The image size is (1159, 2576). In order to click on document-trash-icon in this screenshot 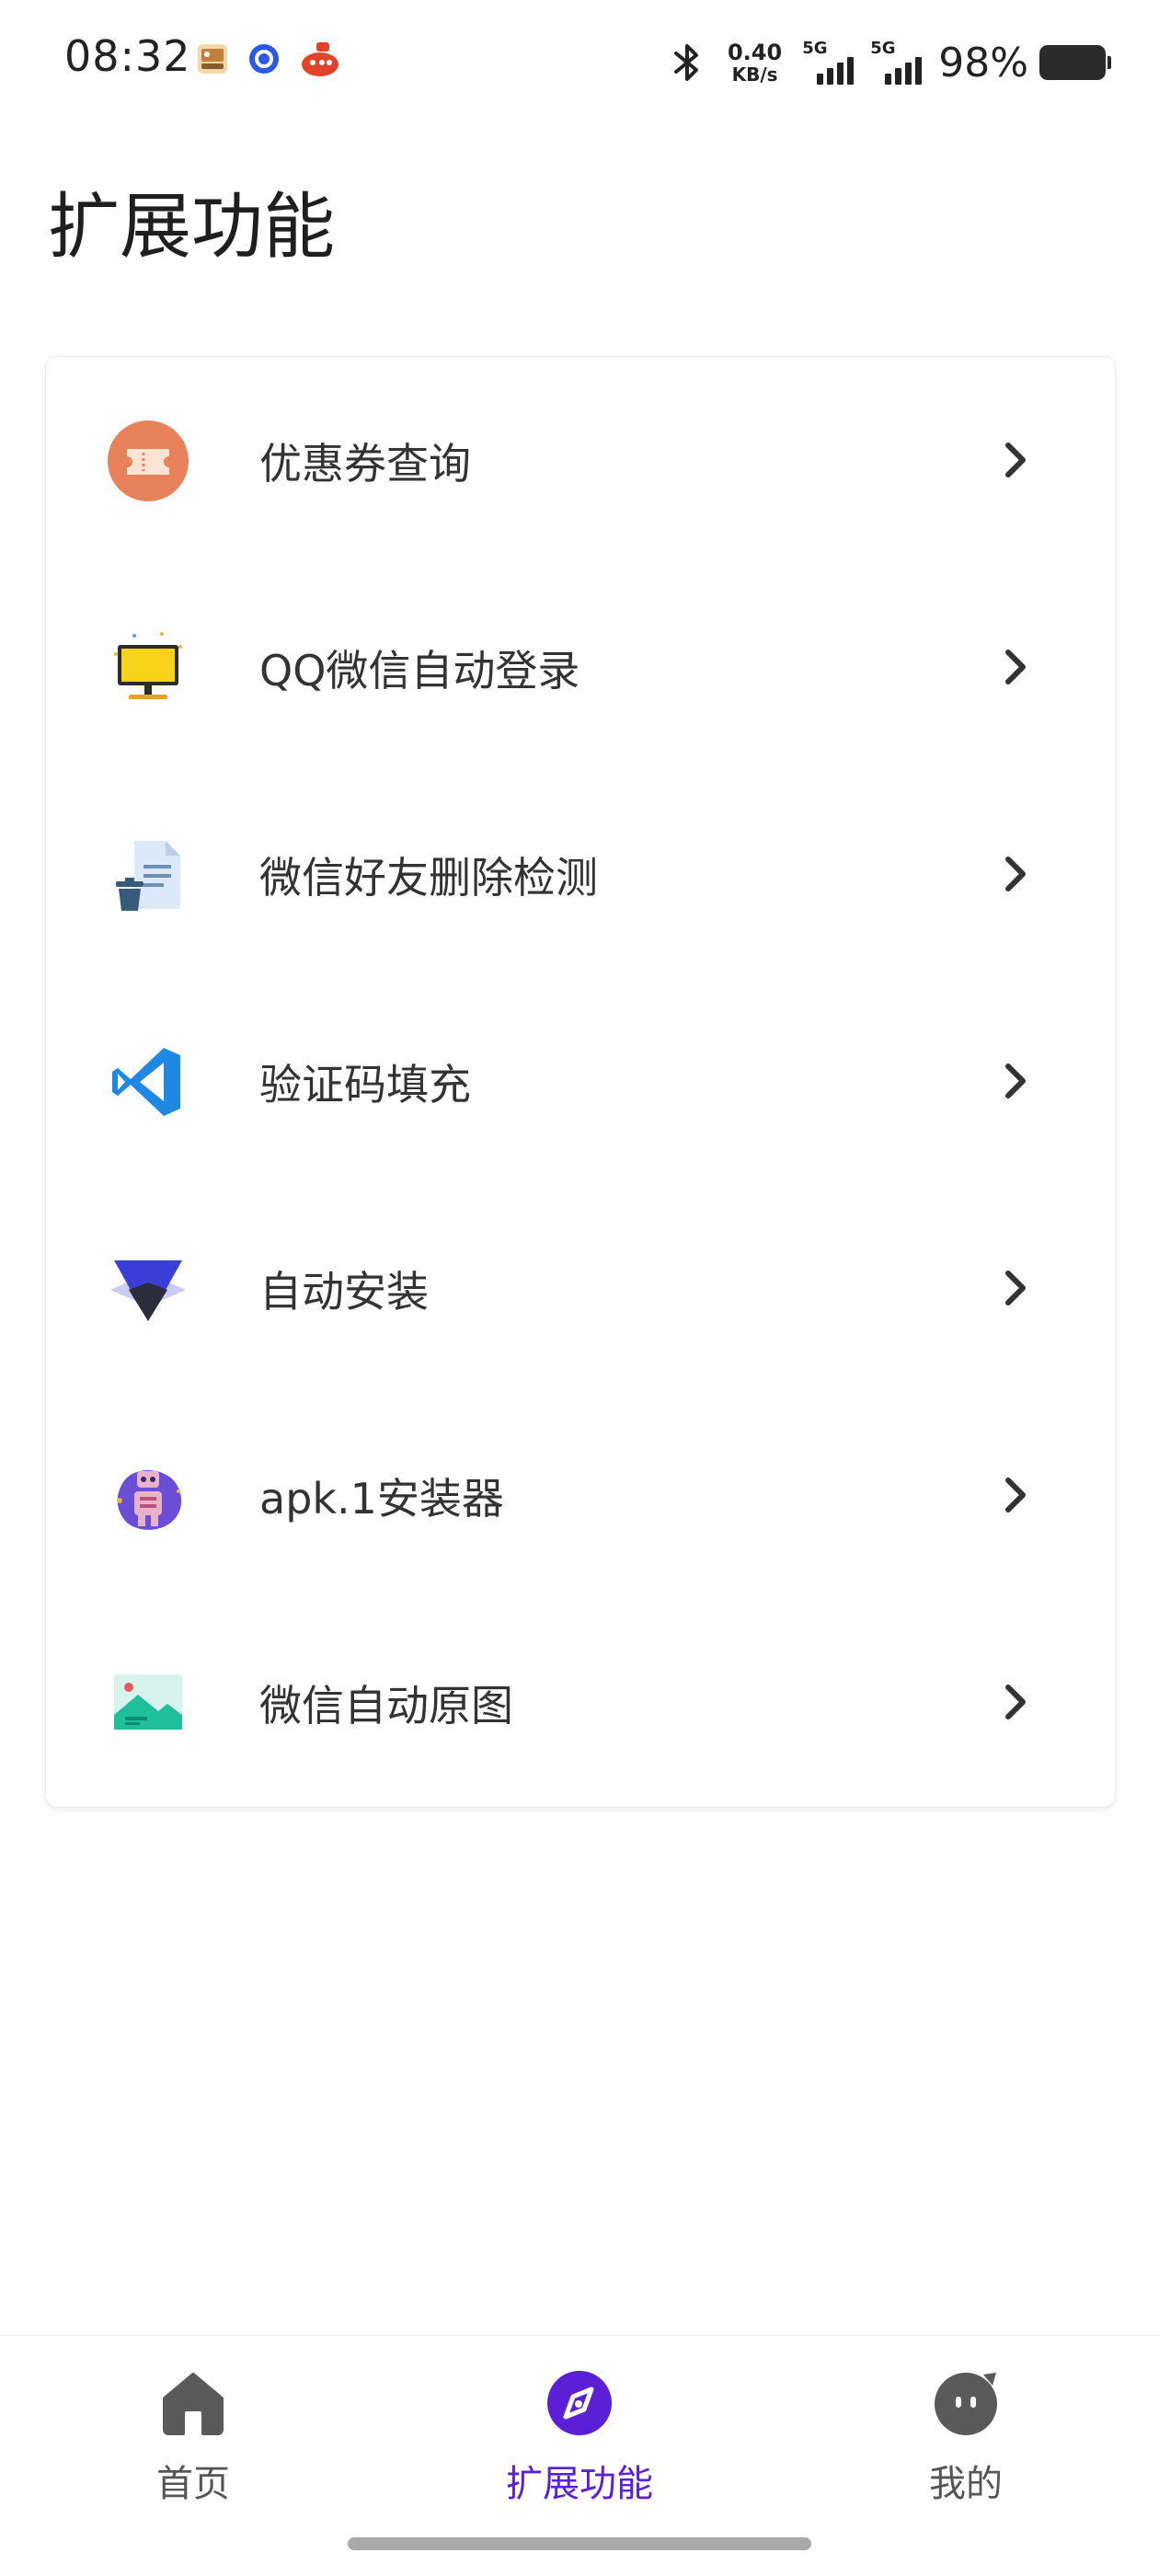, I will do `click(148, 876)`.